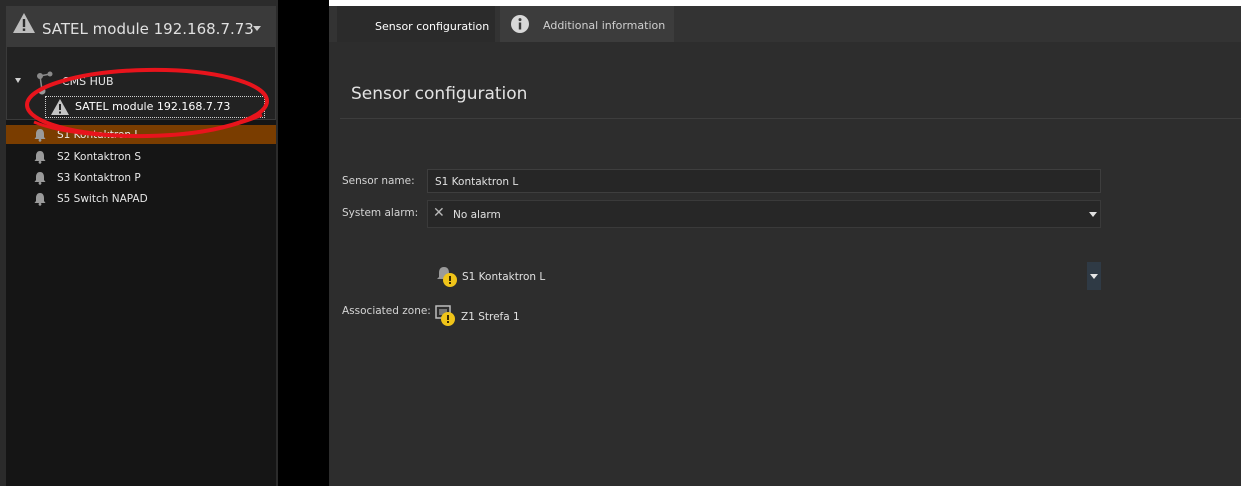  Describe the element at coordinates (99, 178) in the screenshot. I see `sensor-list-label: S3 Kontaktron P` at that location.